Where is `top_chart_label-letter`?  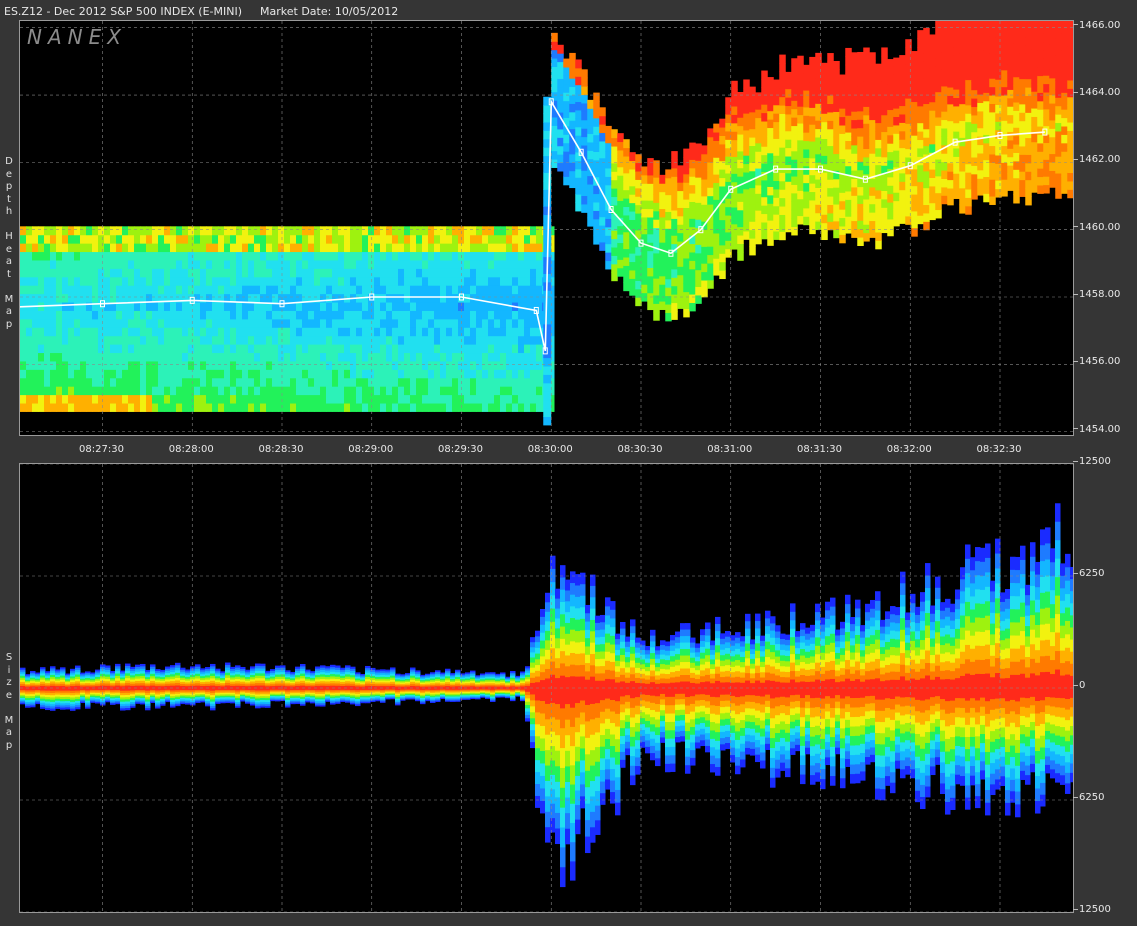
top_chart_label-letter is located at coordinates (9, 225).